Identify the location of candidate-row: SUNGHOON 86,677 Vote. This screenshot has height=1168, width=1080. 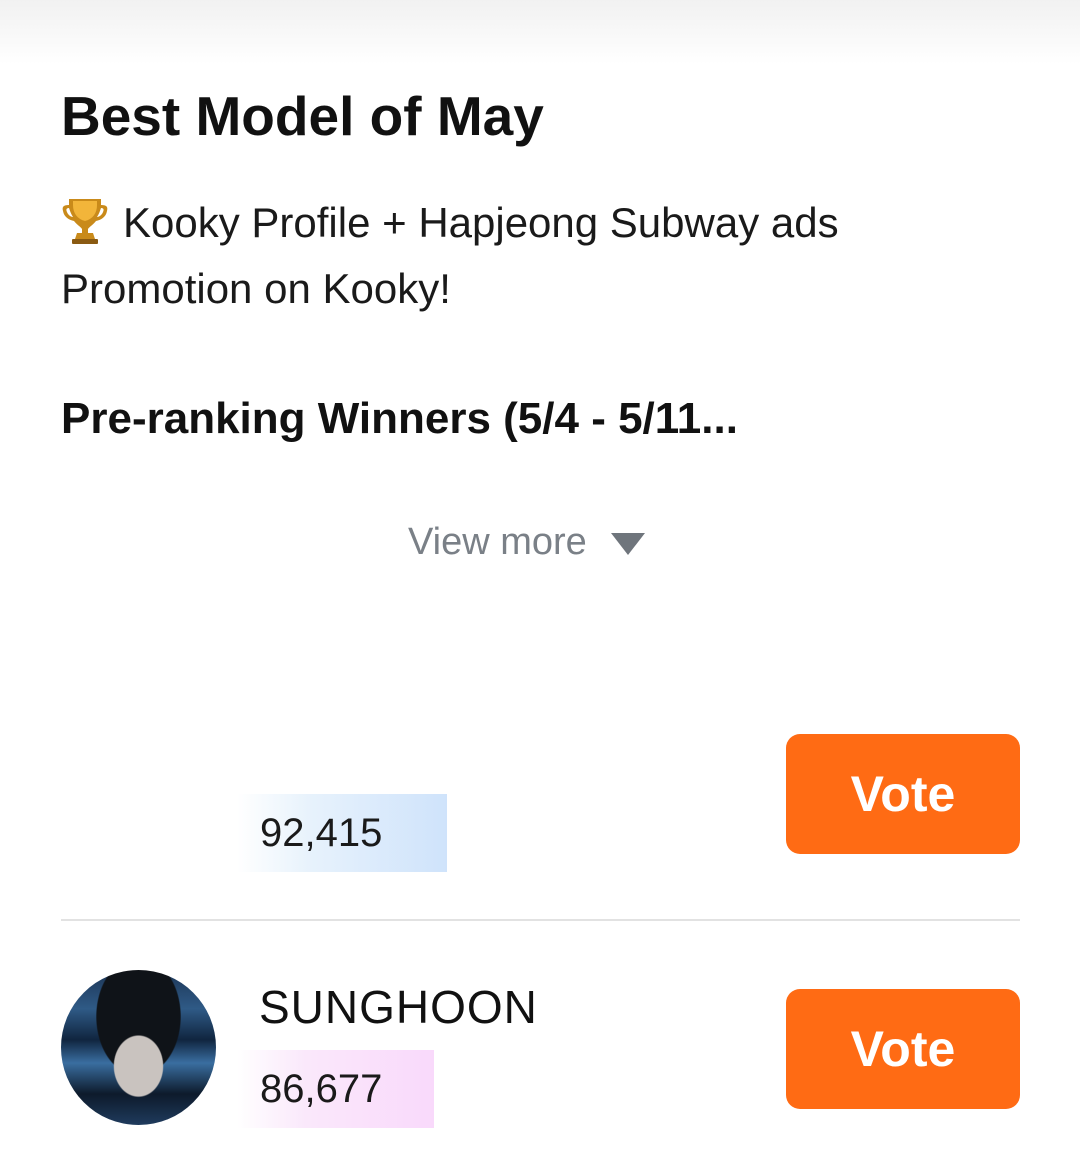
(540, 1048).